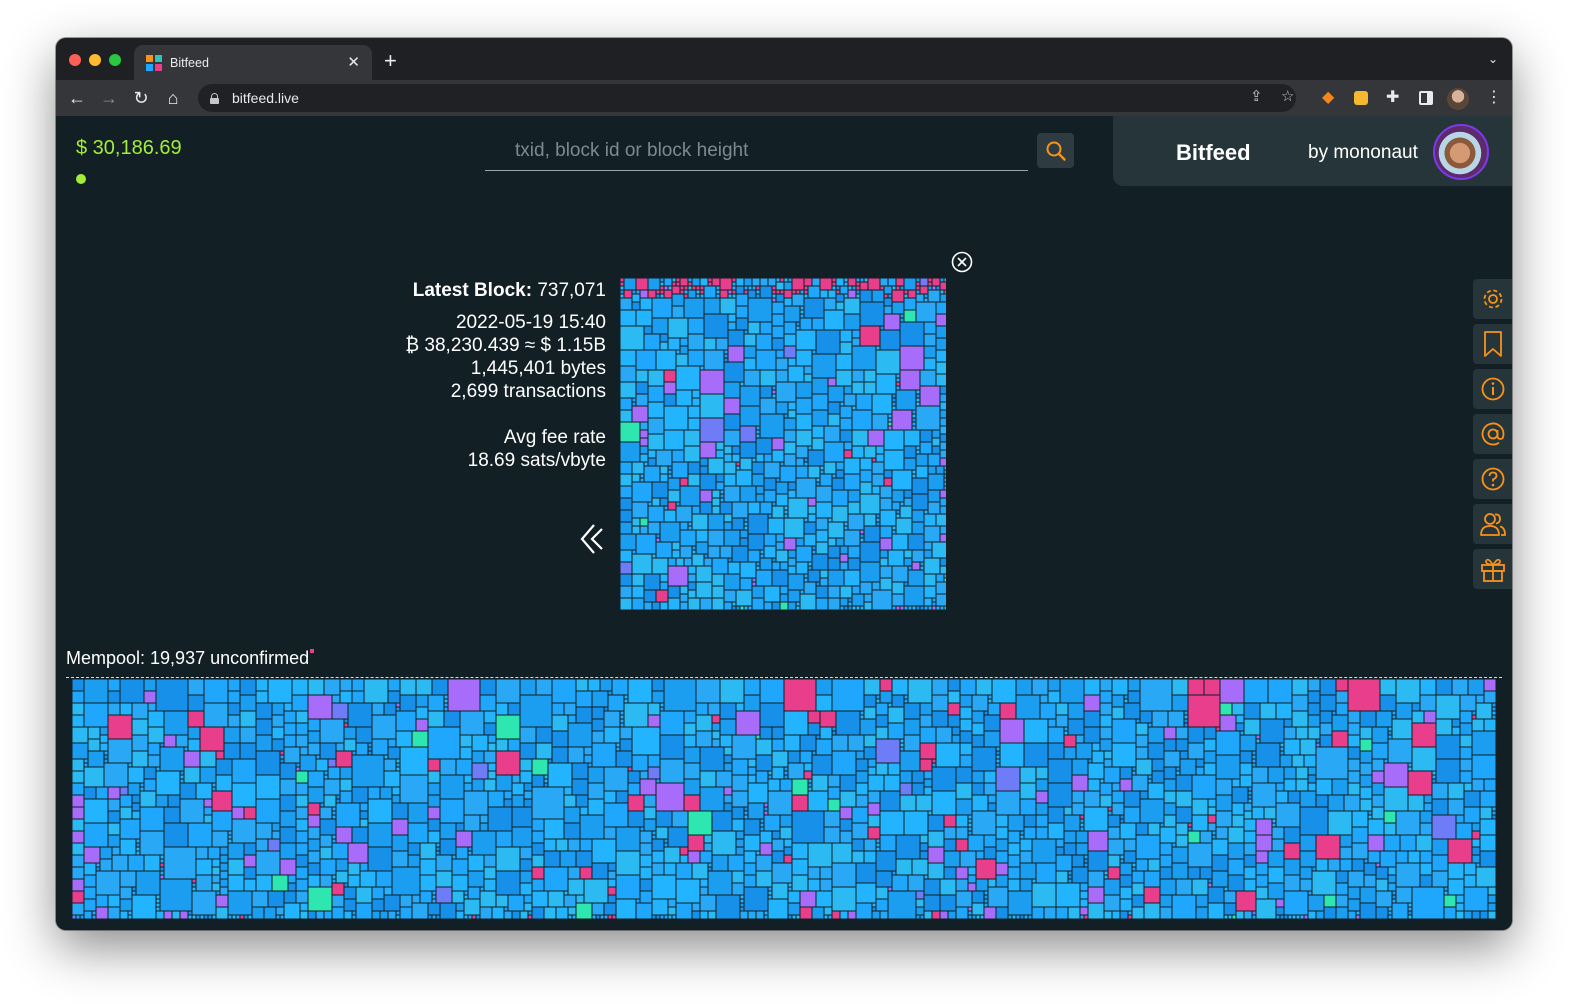 The height and width of the screenshot is (1007, 1573). Describe the element at coordinates (1361, 98) in the screenshot. I see `binance-extension-icon` at that location.